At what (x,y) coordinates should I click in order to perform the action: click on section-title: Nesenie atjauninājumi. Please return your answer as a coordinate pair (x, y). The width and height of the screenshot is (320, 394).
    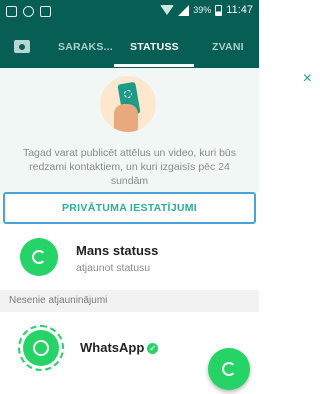
    Looking at the image, I should click on (58, 300).